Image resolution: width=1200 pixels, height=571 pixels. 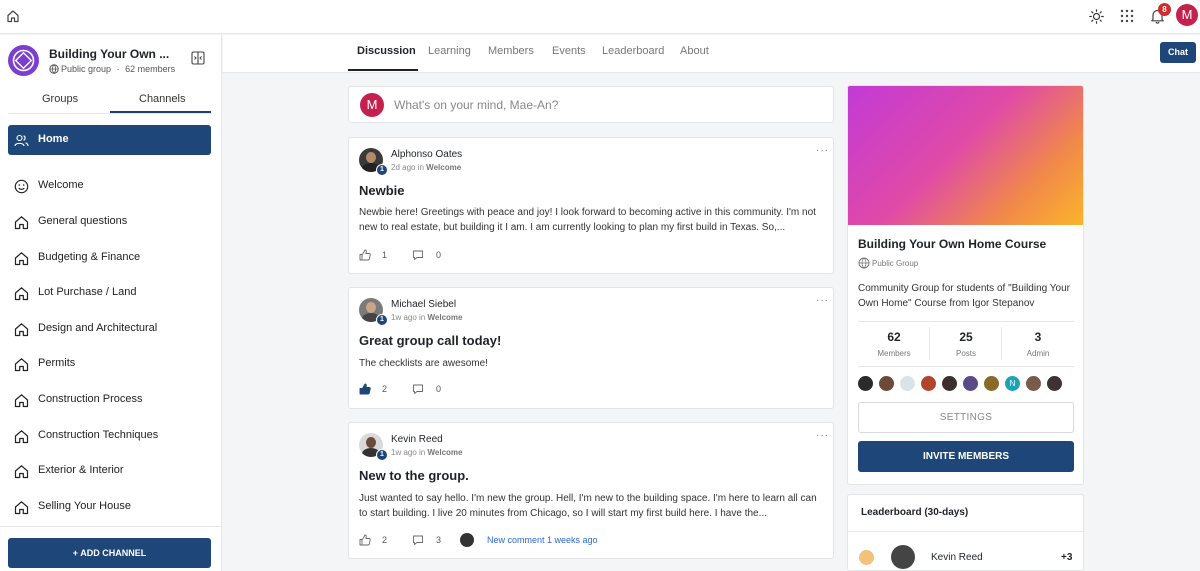 I want to click on post-author: Kevin Reed, so click(x=417, y=439).